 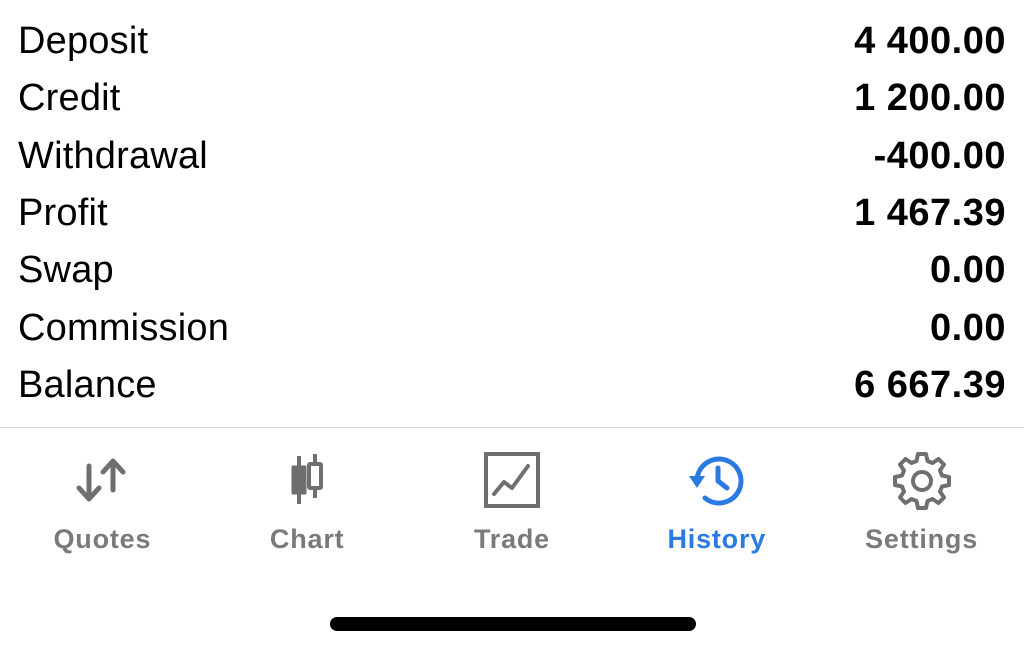 I want to click on tab-settings-label: Settings, so click(x=922, y=539).